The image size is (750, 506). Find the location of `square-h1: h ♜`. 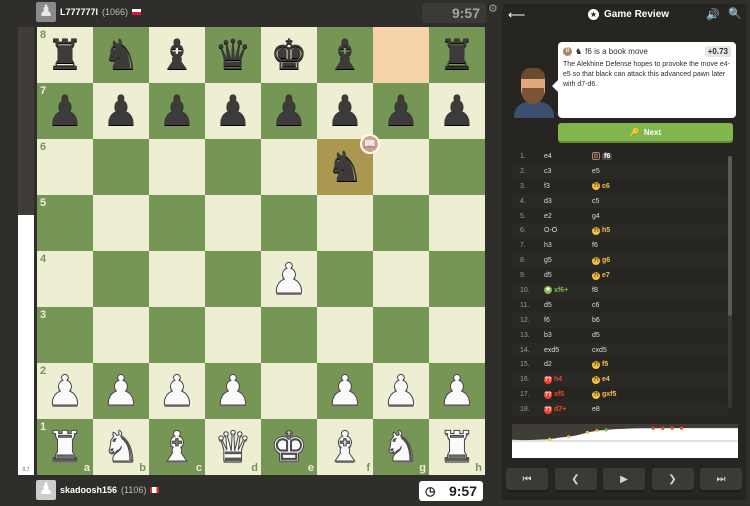

square-h1: h ♜ is located at coordinates (457, 447).